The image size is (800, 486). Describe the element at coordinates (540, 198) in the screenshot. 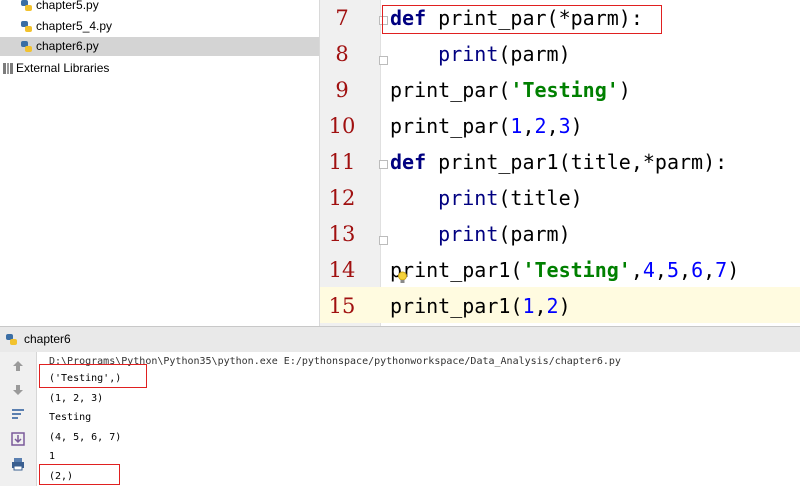

I see `code-token: (title)` at that location.